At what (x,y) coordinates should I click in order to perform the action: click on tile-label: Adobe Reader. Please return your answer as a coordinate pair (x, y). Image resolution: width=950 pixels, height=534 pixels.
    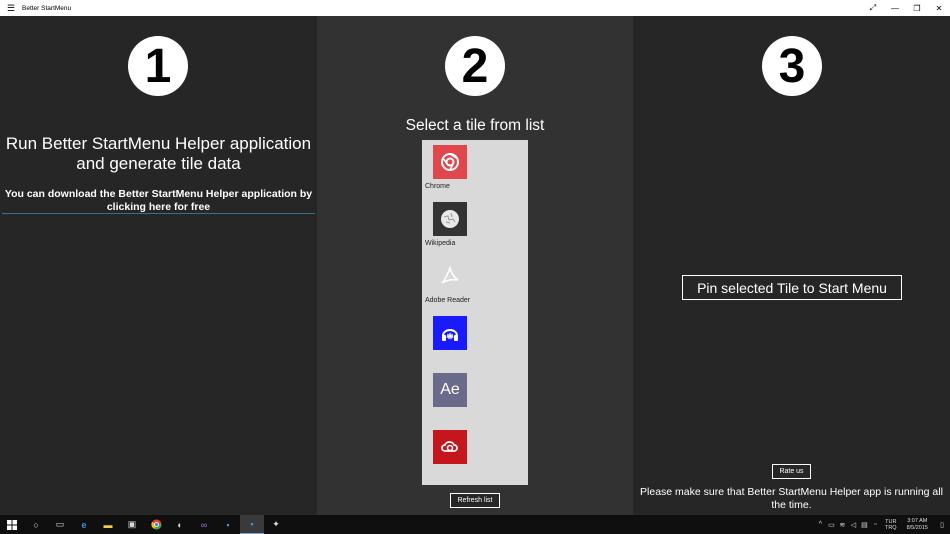
    Looking at the image, I should click on (448, 300).